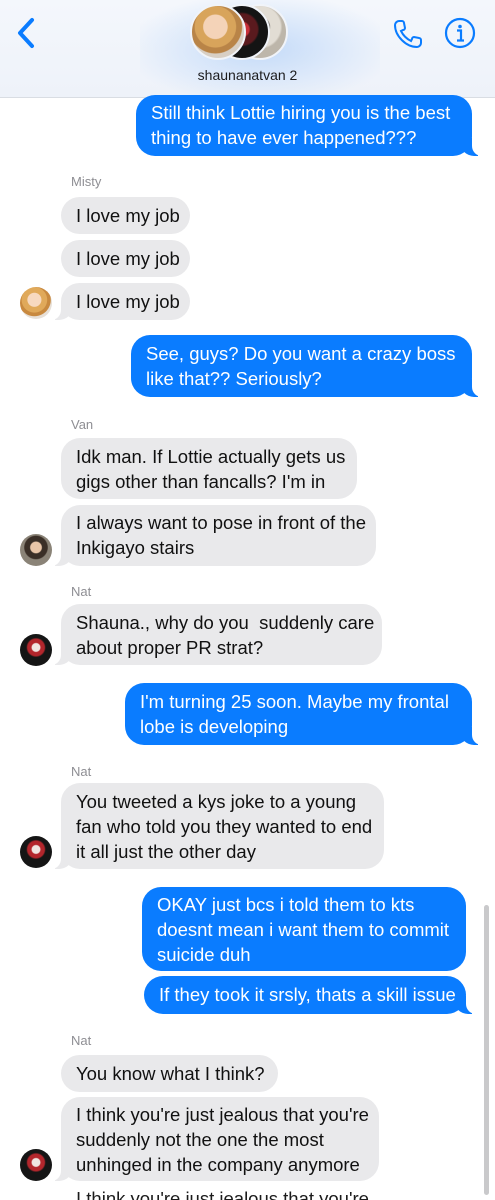 This screenshot has height=1200, width=495. What do you see at coordinates (166, 851) in the screenshot?
I see `message-line: it all just the other day` at bounding box center [166, 851].